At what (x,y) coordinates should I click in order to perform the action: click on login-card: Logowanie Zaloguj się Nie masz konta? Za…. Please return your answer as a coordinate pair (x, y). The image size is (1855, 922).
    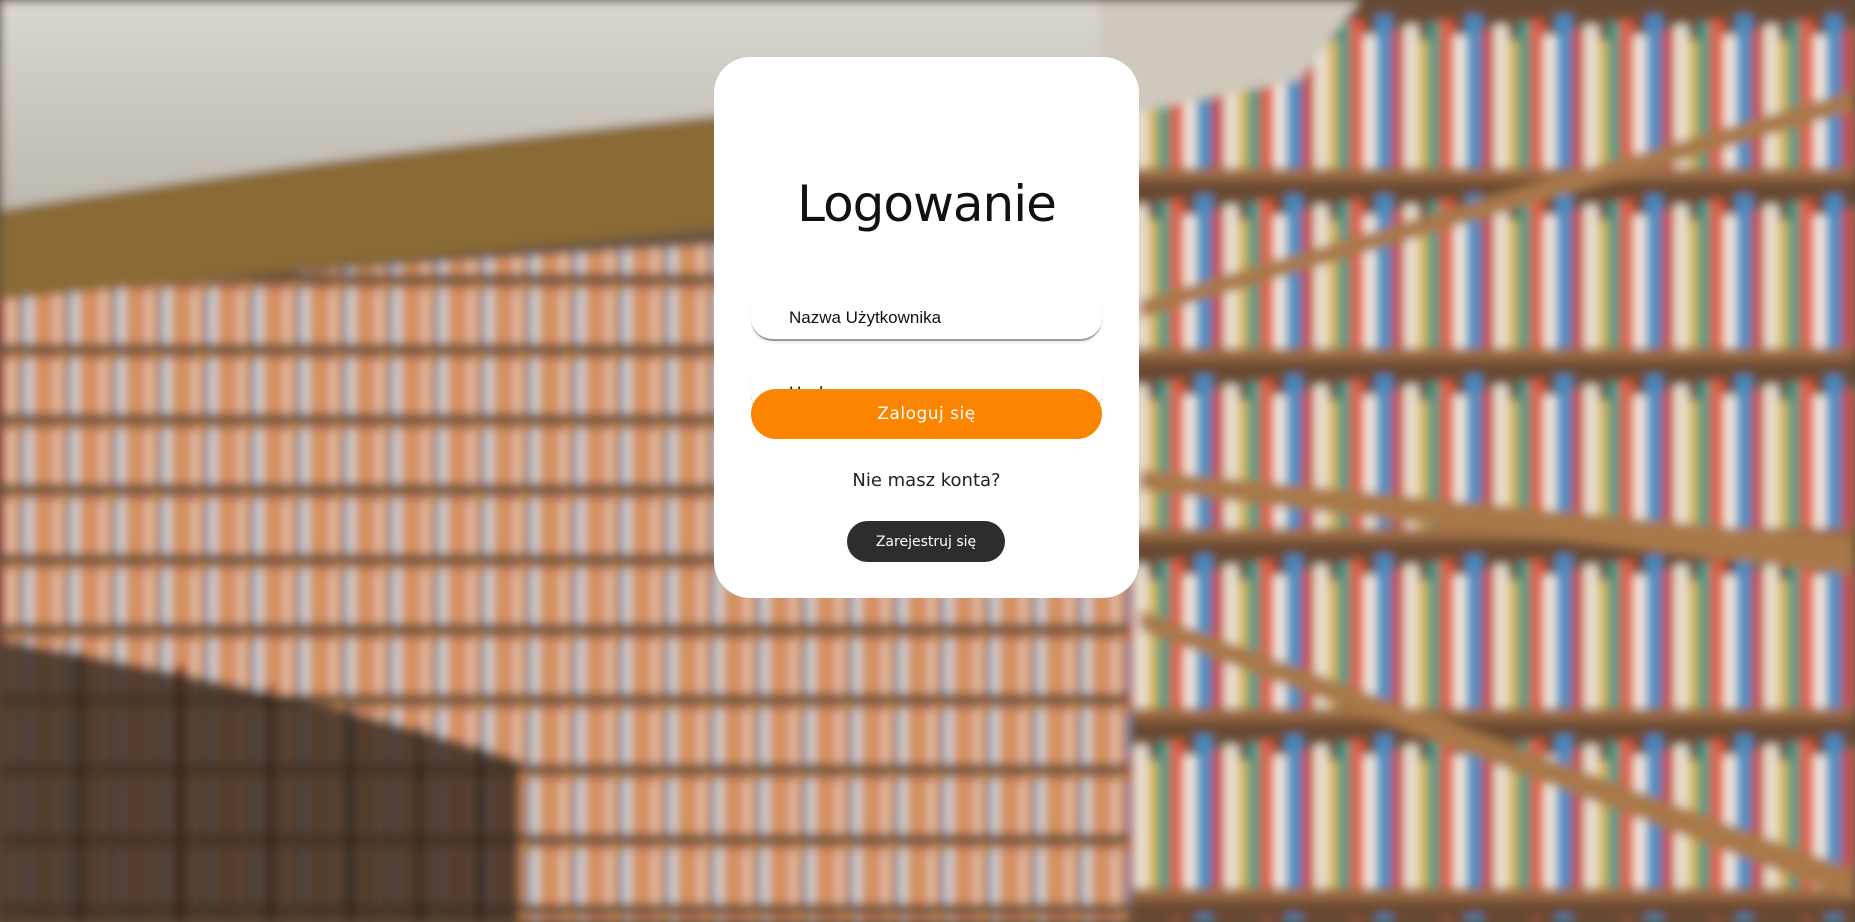
    Looking at the image, I should click on (926, 327).